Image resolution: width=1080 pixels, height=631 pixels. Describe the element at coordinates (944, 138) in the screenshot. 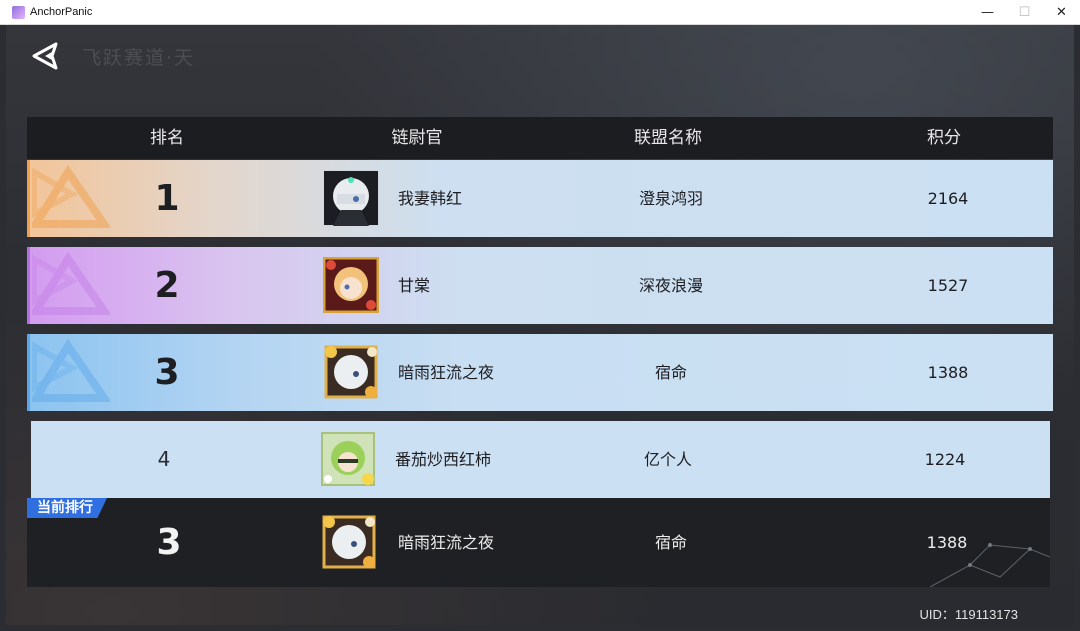

I see `column-score: 积分` at that location.